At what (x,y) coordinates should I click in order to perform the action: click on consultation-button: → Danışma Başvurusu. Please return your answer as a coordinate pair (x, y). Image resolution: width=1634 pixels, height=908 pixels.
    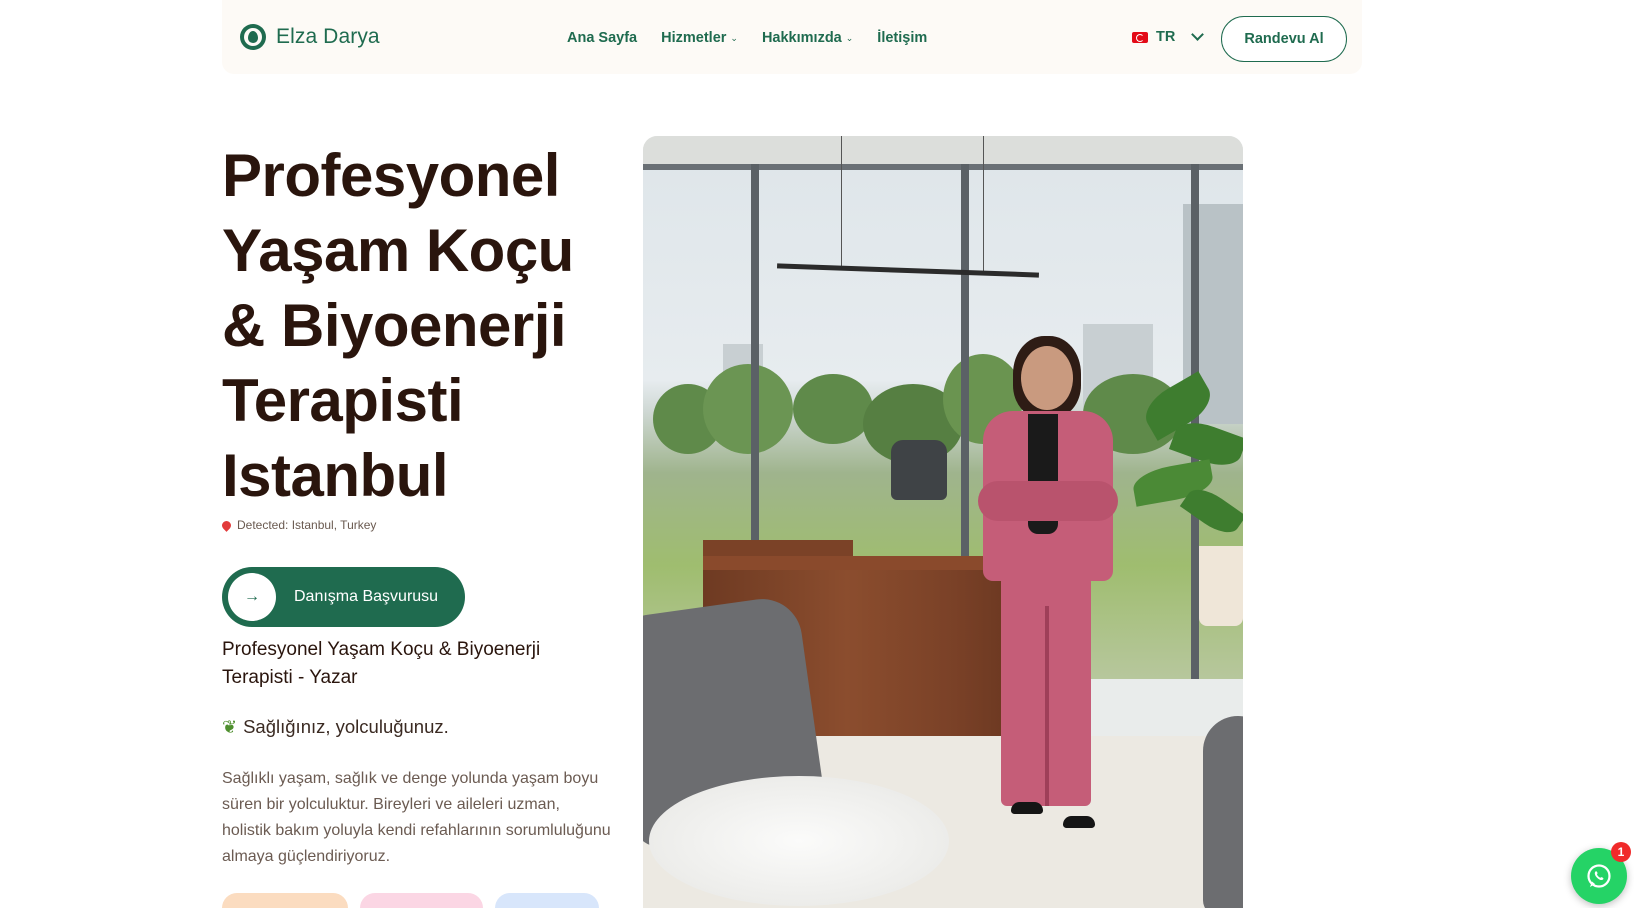
    Looking at the image, I should click on (343, 597).